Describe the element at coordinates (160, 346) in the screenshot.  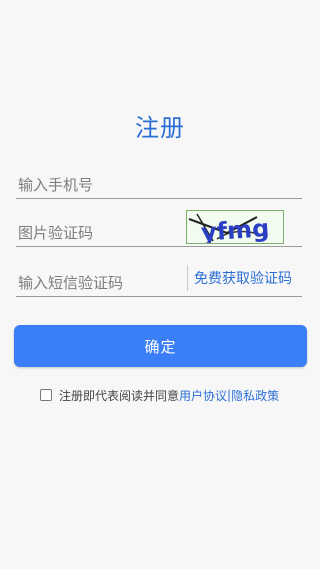
I see `confirm-button: 确定` at that location.